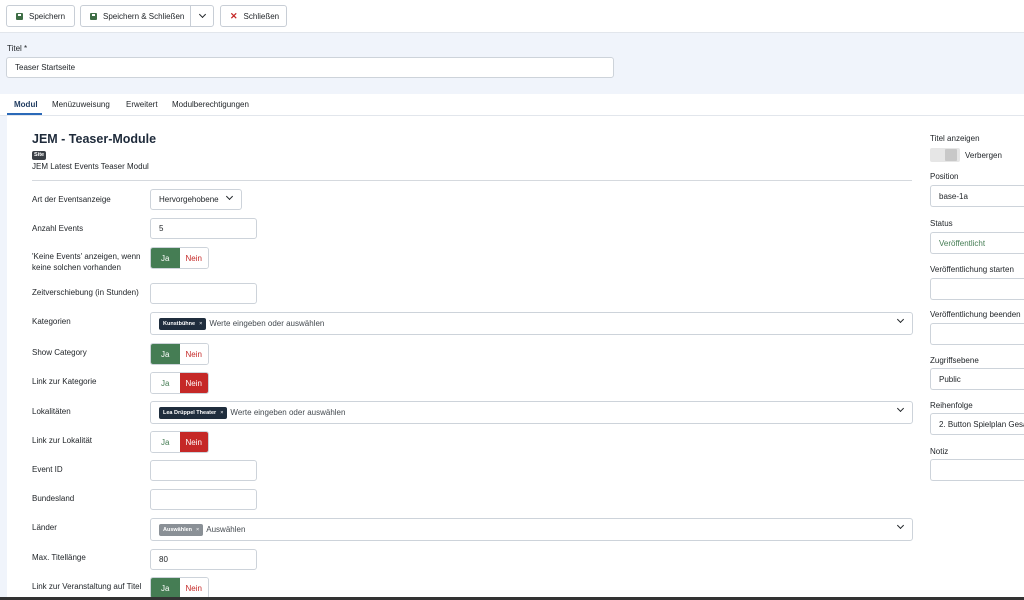  What do you see at coordinates (977, 424) in the screenshot?
I see `reihenfolge-select: 2. Button Spielplan Gesa` at bounding box center [977, 424].